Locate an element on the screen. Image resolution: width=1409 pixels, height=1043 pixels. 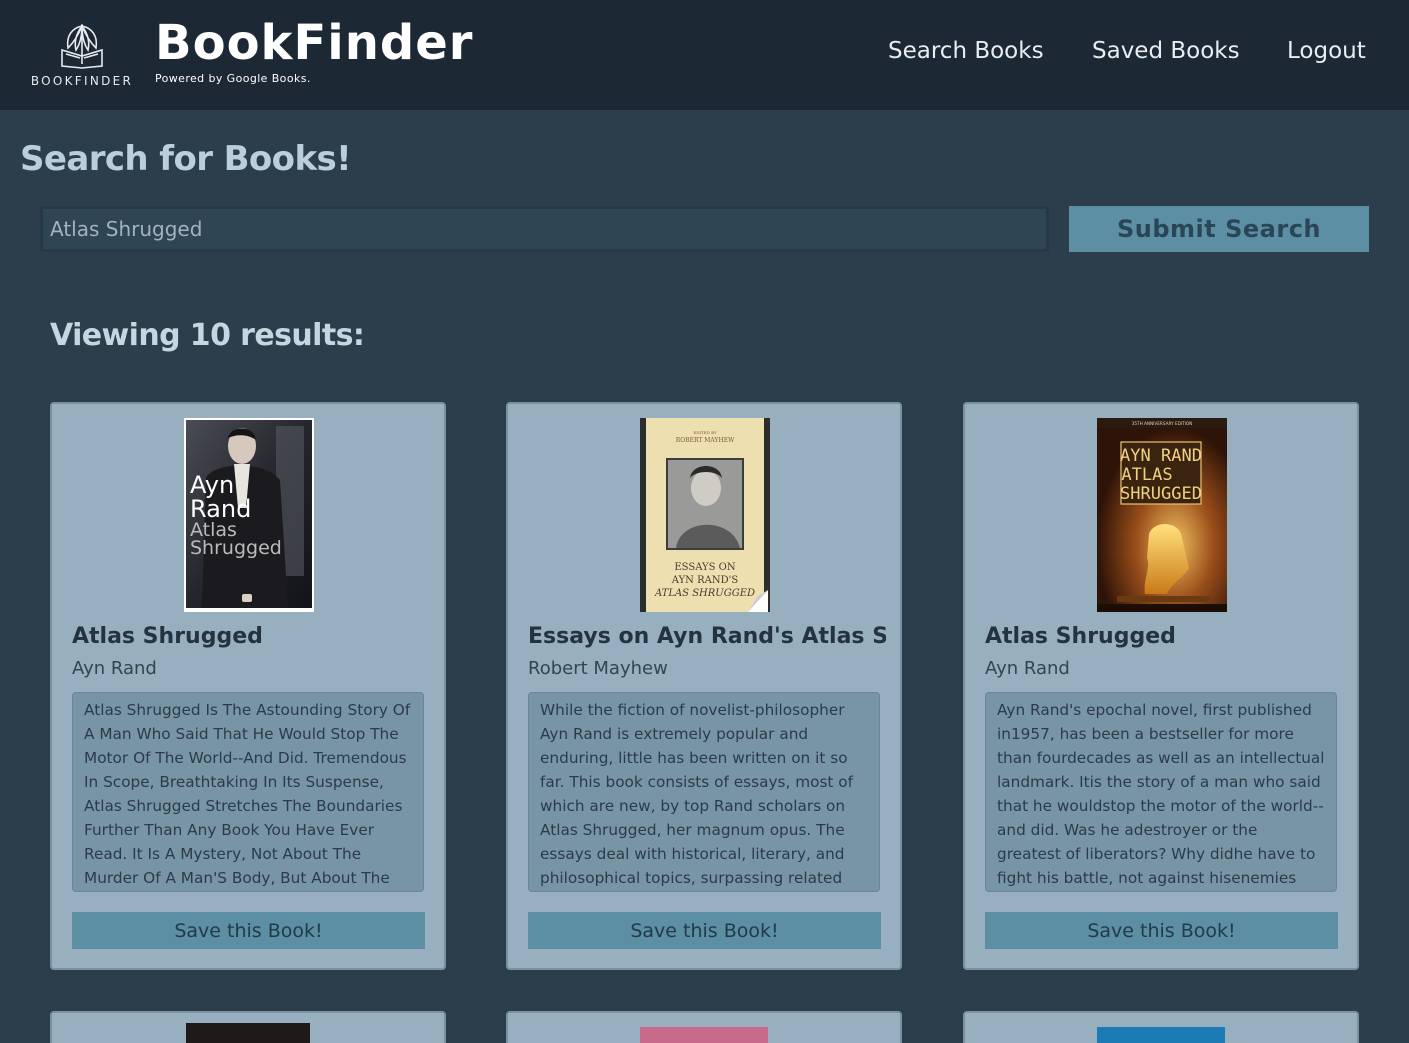
cover-edited-by: EDITED BY is located at coordinates (705, 432).